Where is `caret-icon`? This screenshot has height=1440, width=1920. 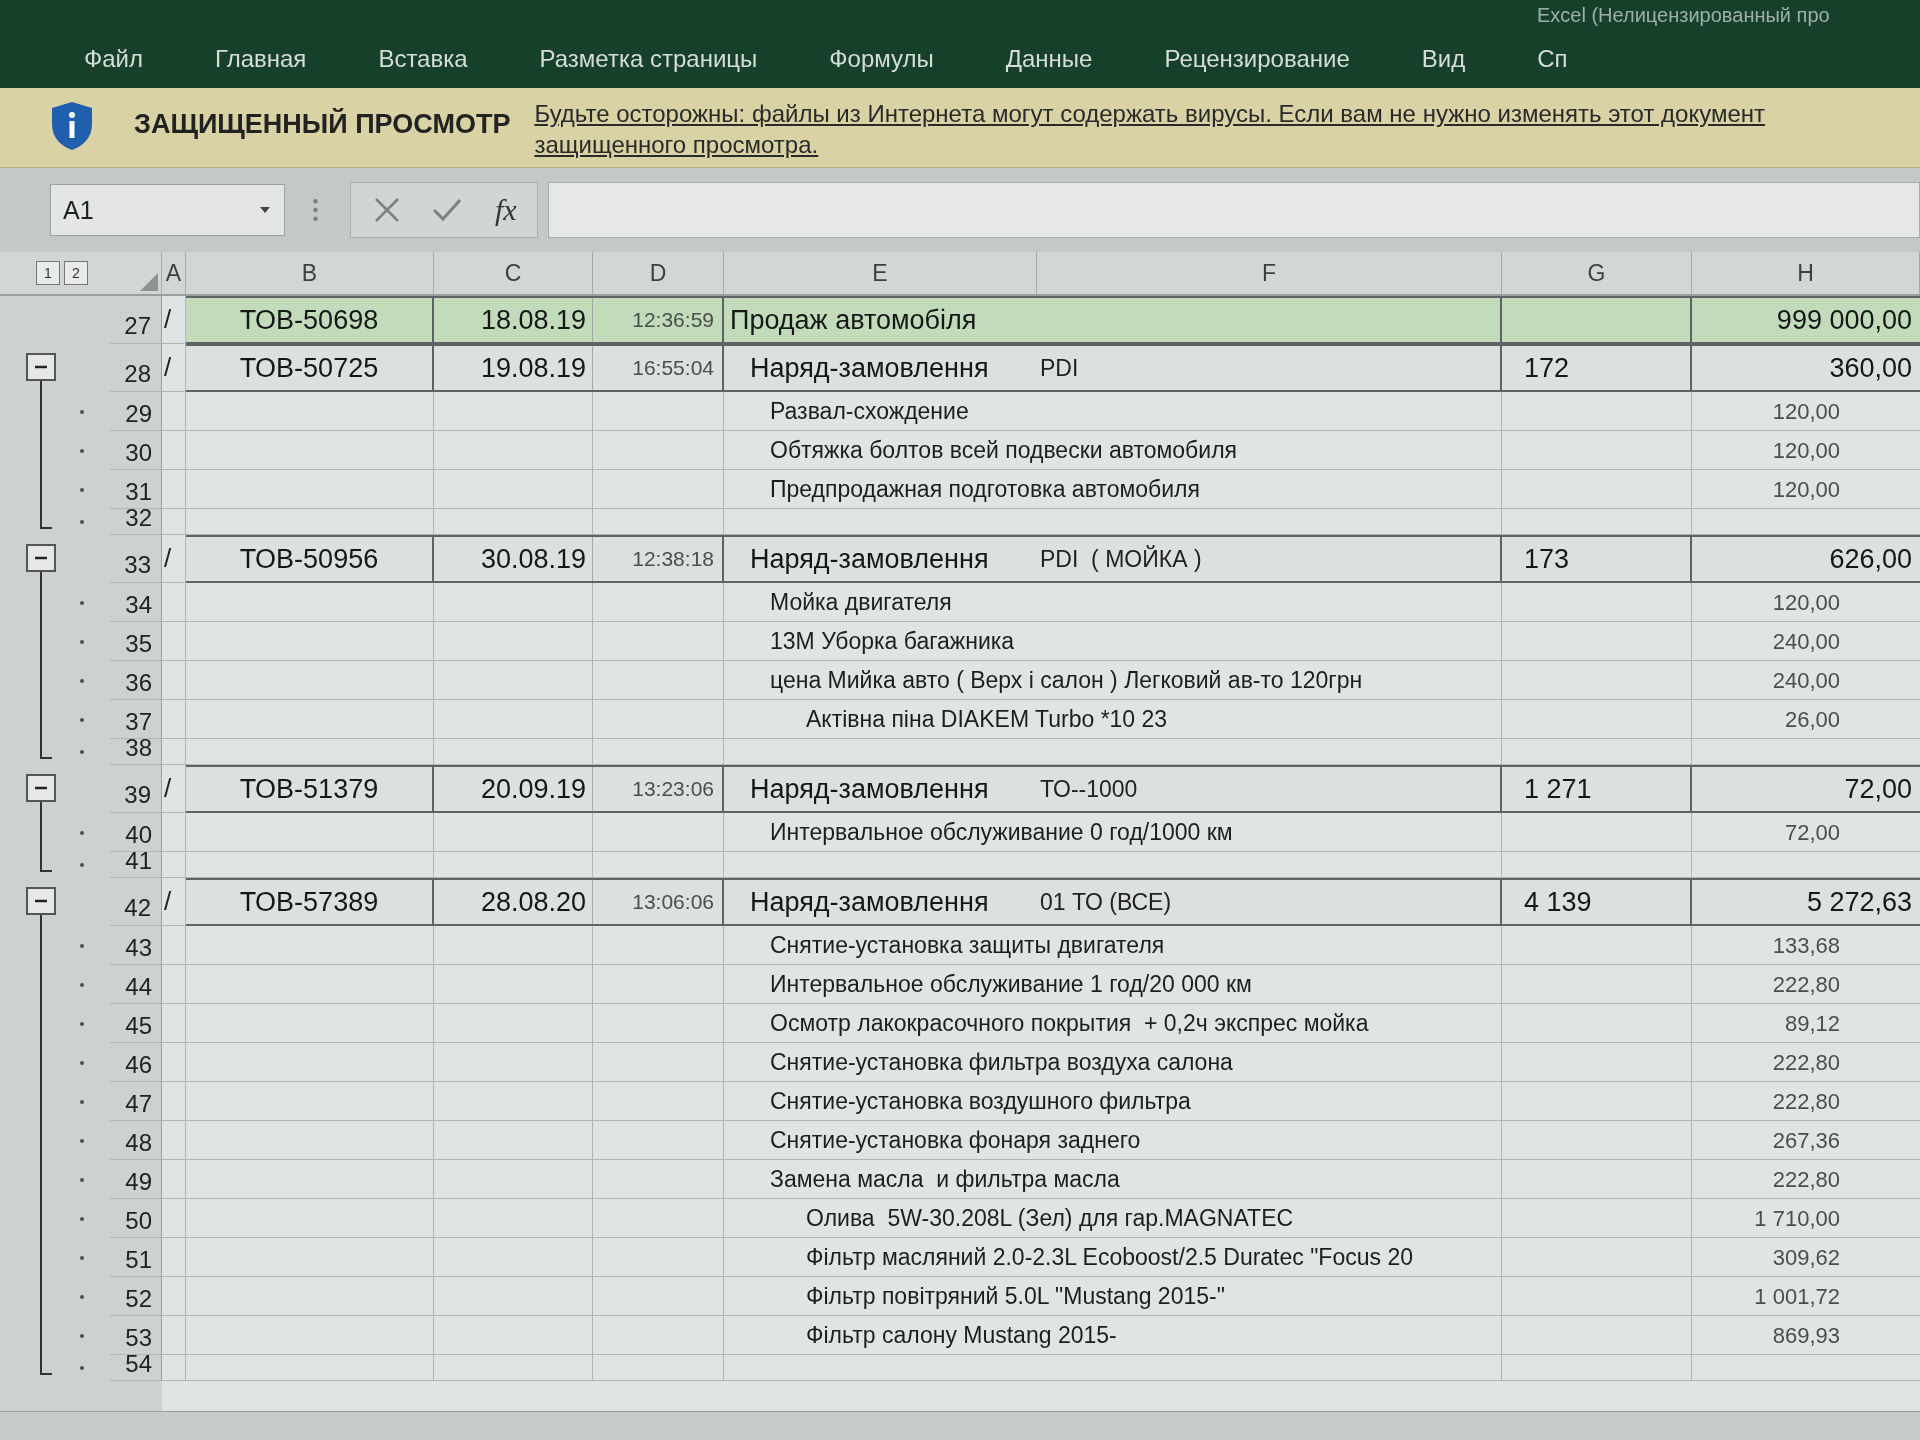 caret-icon is located at coordinates (265, 210).